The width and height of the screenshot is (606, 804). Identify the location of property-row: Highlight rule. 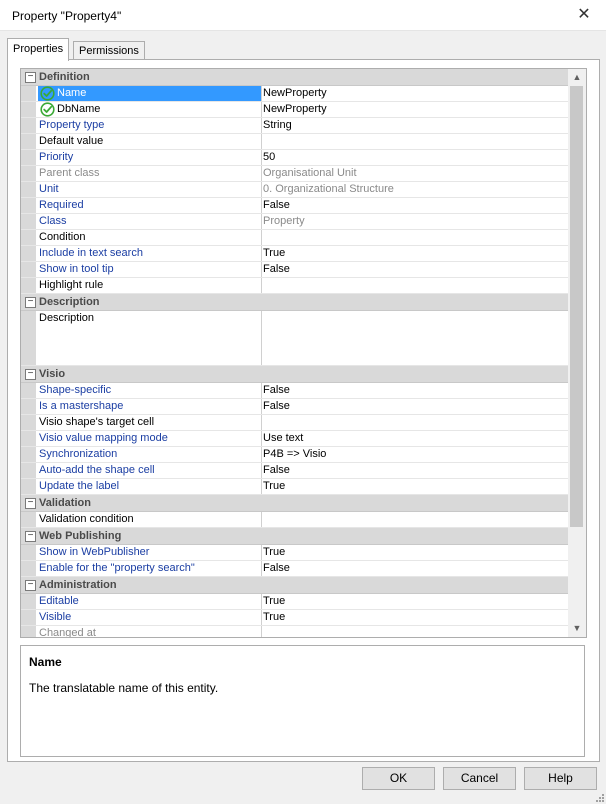
(294, 286).